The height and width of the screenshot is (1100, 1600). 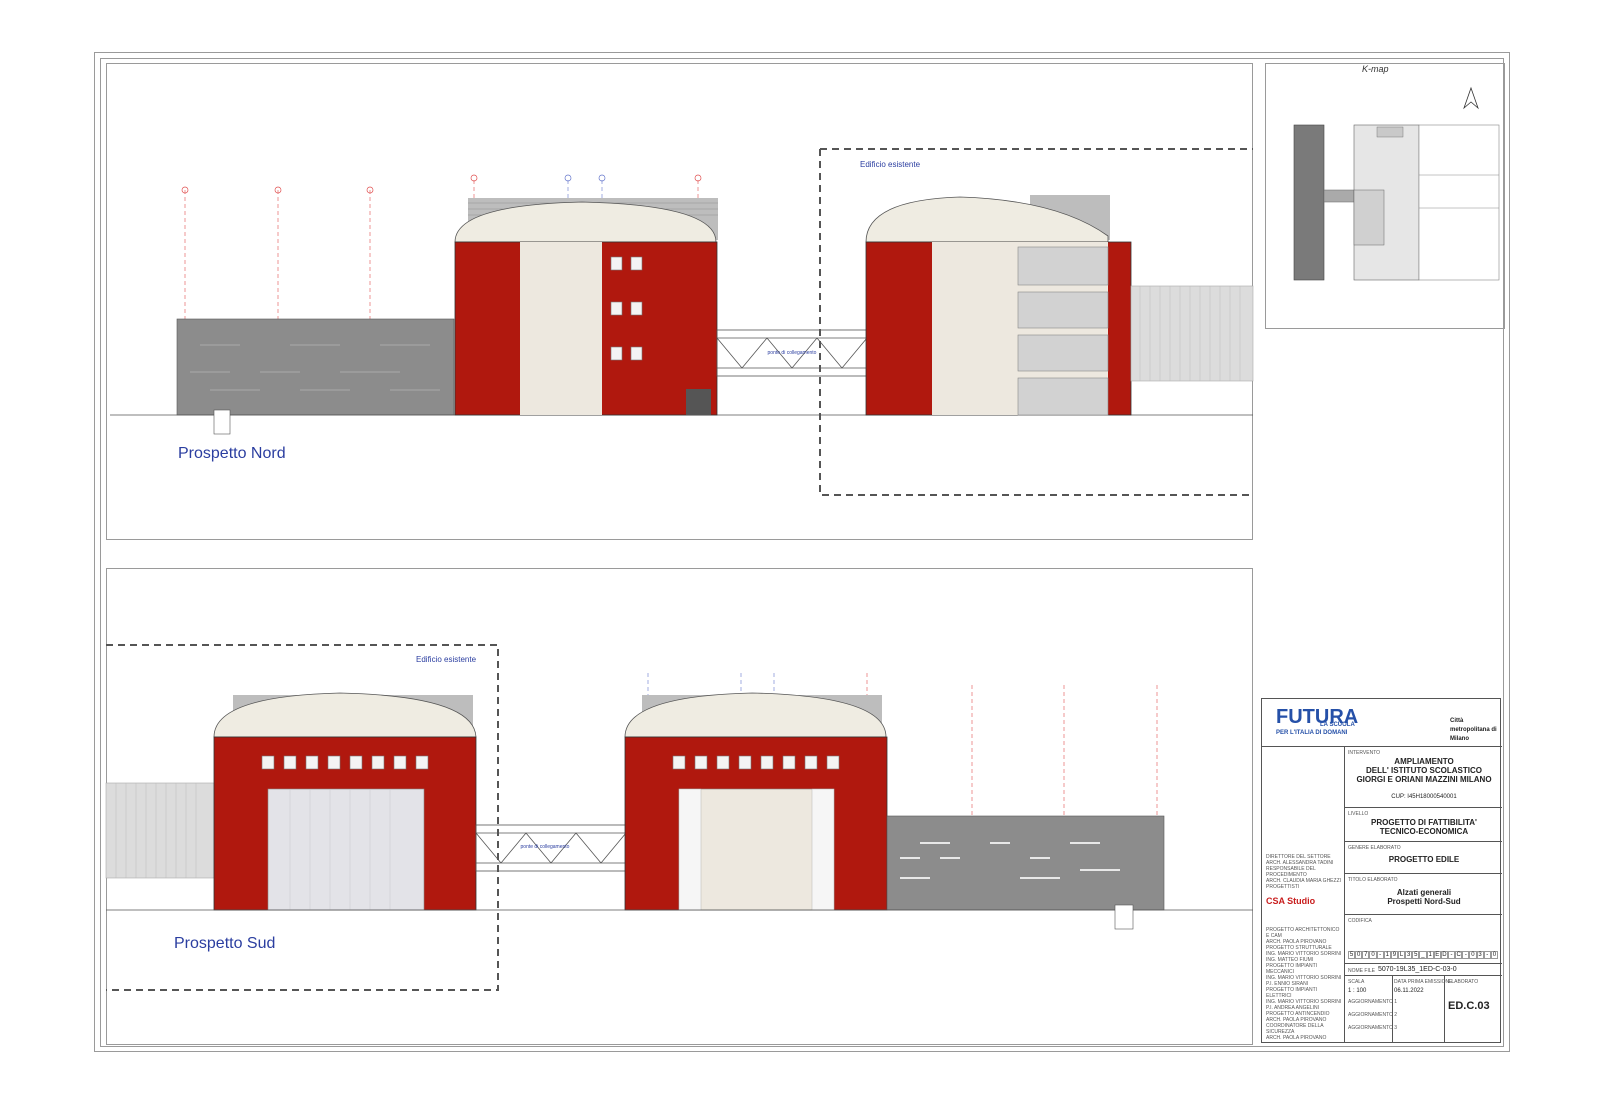 What do you see at coordinates (1437, 955) in the screenshot?
I see `code-char: E` at bounding box center [1437, 955].